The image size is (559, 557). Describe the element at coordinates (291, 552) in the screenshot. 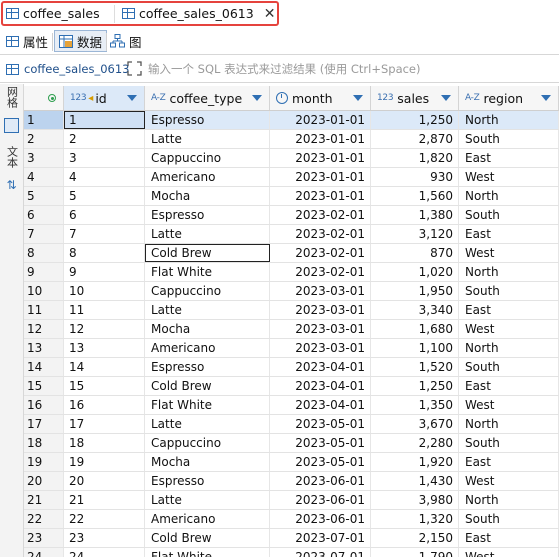

I see `table-row: 24 24 Flat White 2023-07-01 1,790 West` at that location.